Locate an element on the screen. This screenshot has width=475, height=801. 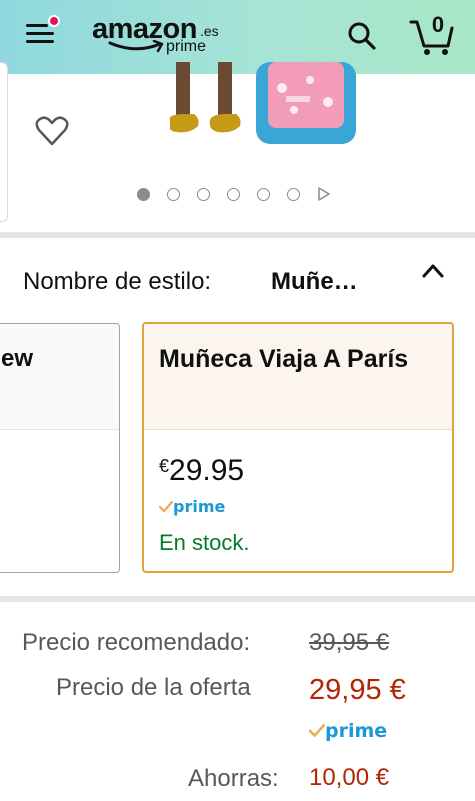
product-image is located at coordinates (270, 107).